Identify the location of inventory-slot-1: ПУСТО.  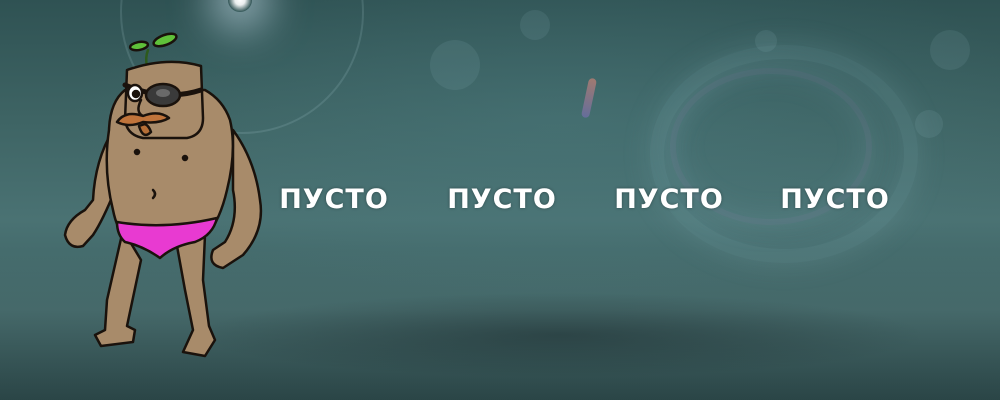
(334, 200).